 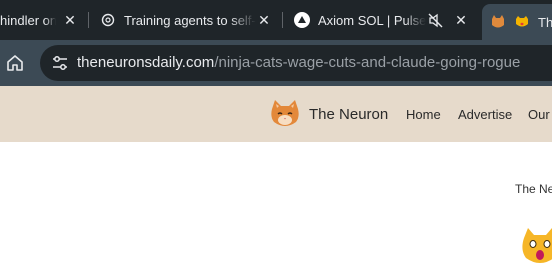 I want to click on url-domain: theneuronsdaily.com, so click(x=146, y=62).